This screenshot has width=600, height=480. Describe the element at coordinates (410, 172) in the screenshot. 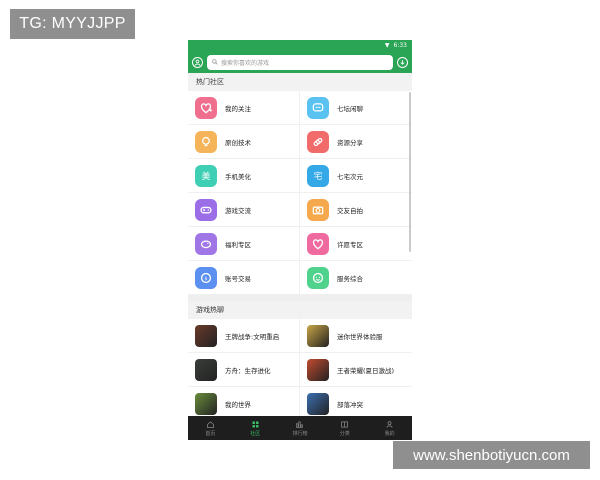

I see `scrollbar` at that location.